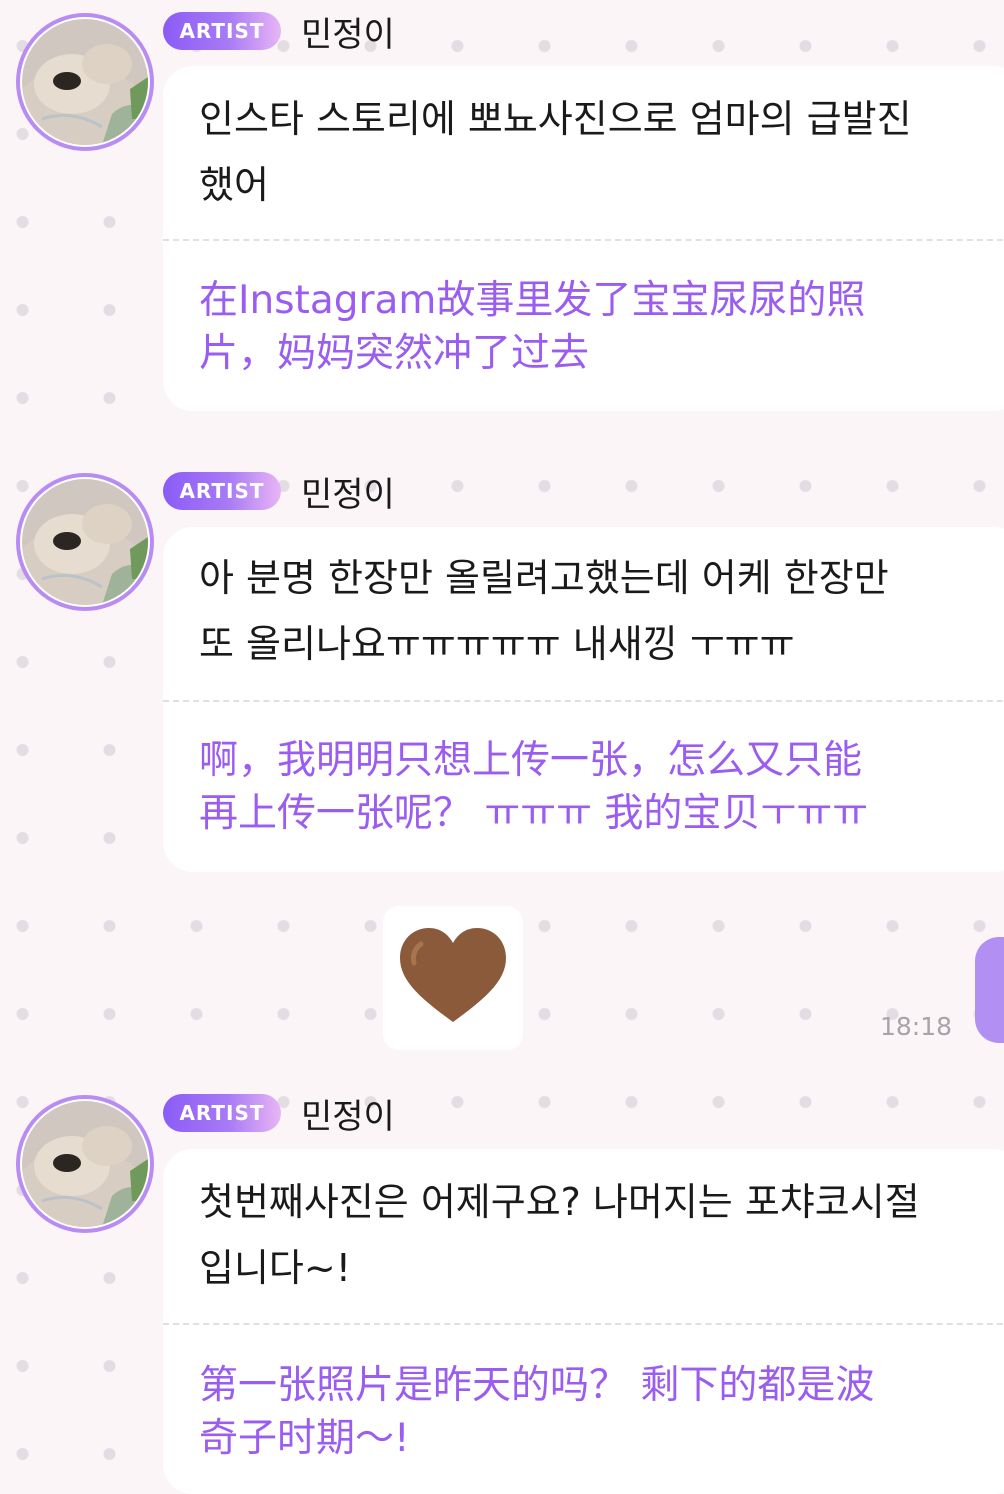  What do you see at coordinates (532, 327) in the screenshot?
I see `translated-text: 在Instagram故事里发了宝宝尿尿的照 片，妈妈突然冲了过去` at bounding box center [532, 327].